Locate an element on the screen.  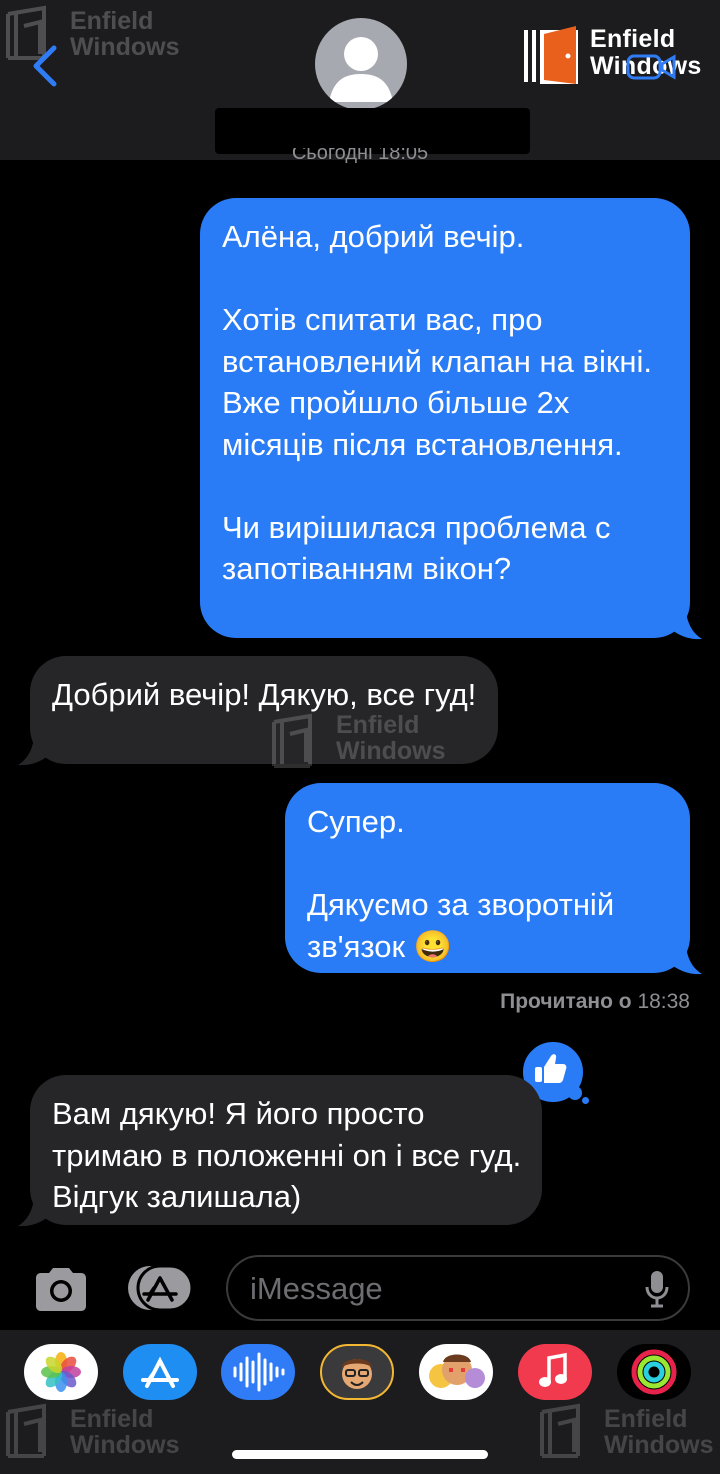
enfield-windows-logo is located at coordinates (553, 56).